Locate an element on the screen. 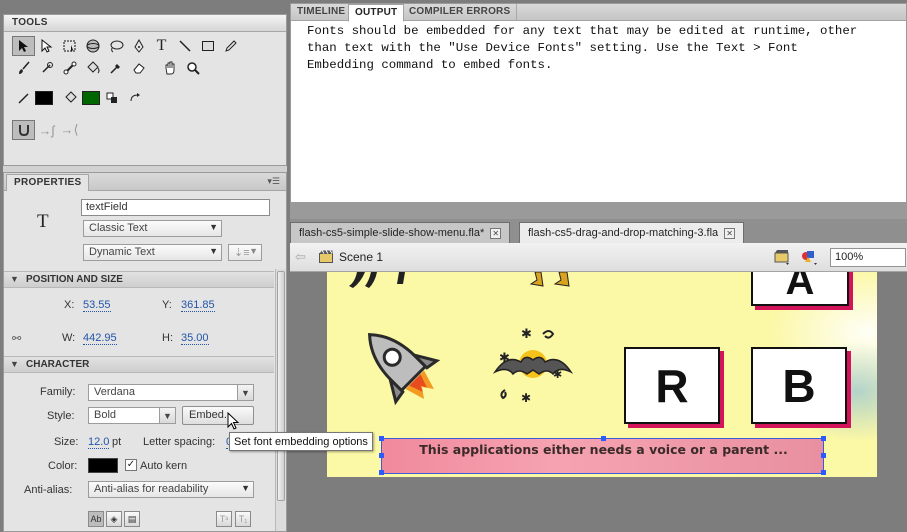 This screenshot has height=532, width=907. smooth-icon: →ʃ is located at coordinates (46, 130).